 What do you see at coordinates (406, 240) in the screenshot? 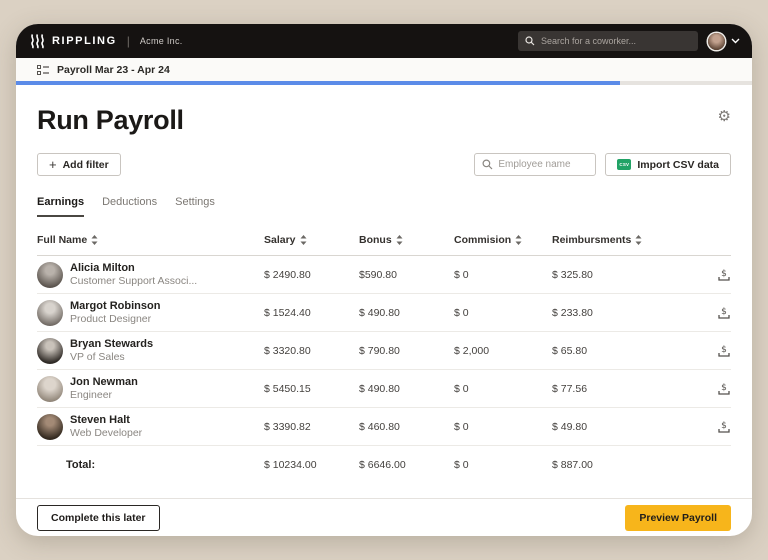
I see `column-header-bonus: Bonus` at bounding box center [406, 240].